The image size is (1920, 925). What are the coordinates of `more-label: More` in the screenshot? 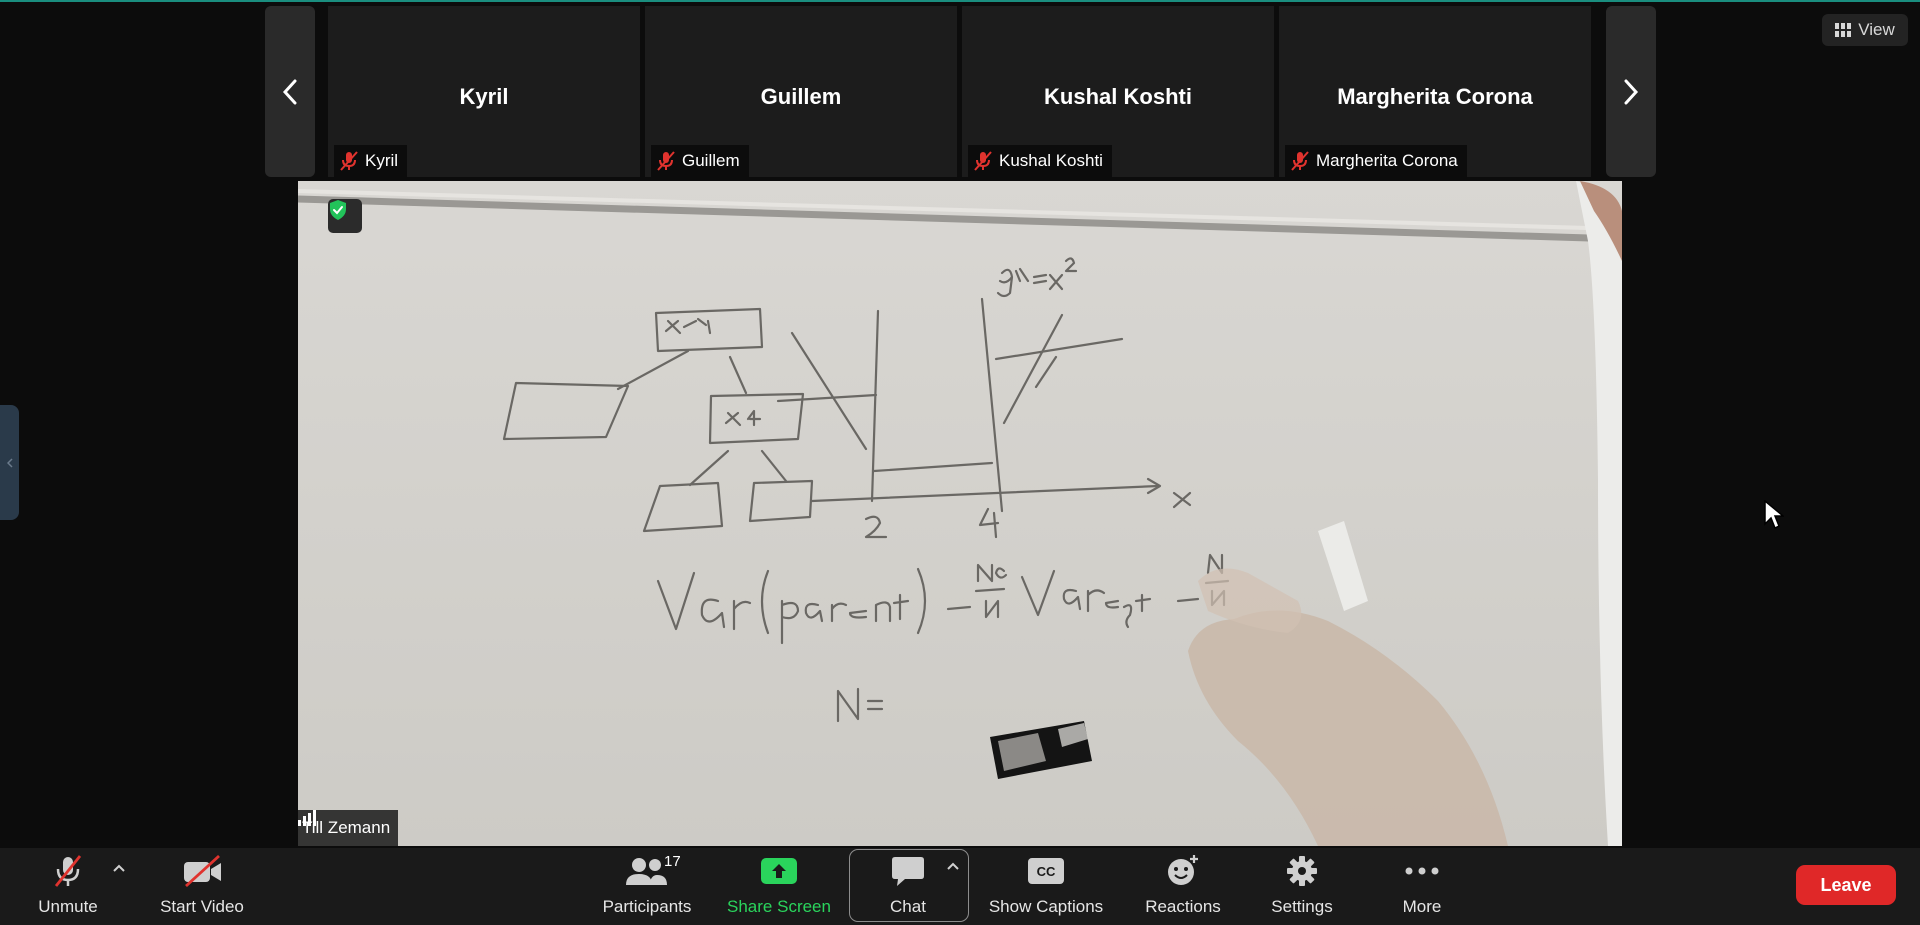 It's located at (1422, 906).